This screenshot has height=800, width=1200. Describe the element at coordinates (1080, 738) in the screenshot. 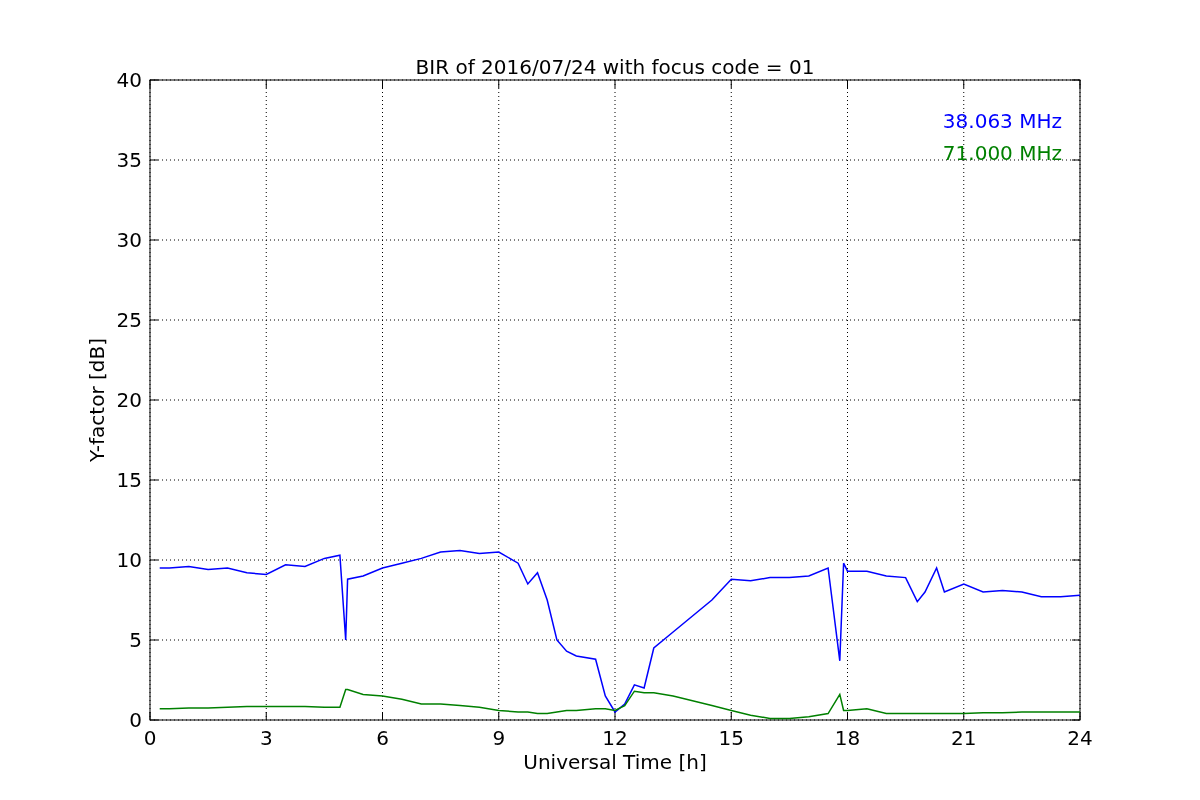

I see `x-tick-label: 24` at that location.